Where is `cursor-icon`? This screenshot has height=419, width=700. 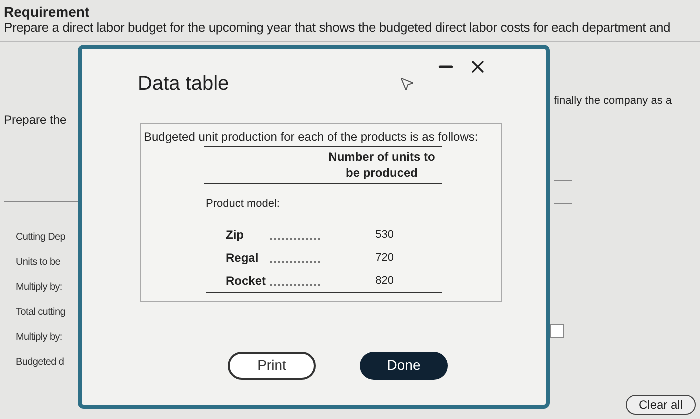 cursor-icon is located at coordinates (407, 84).